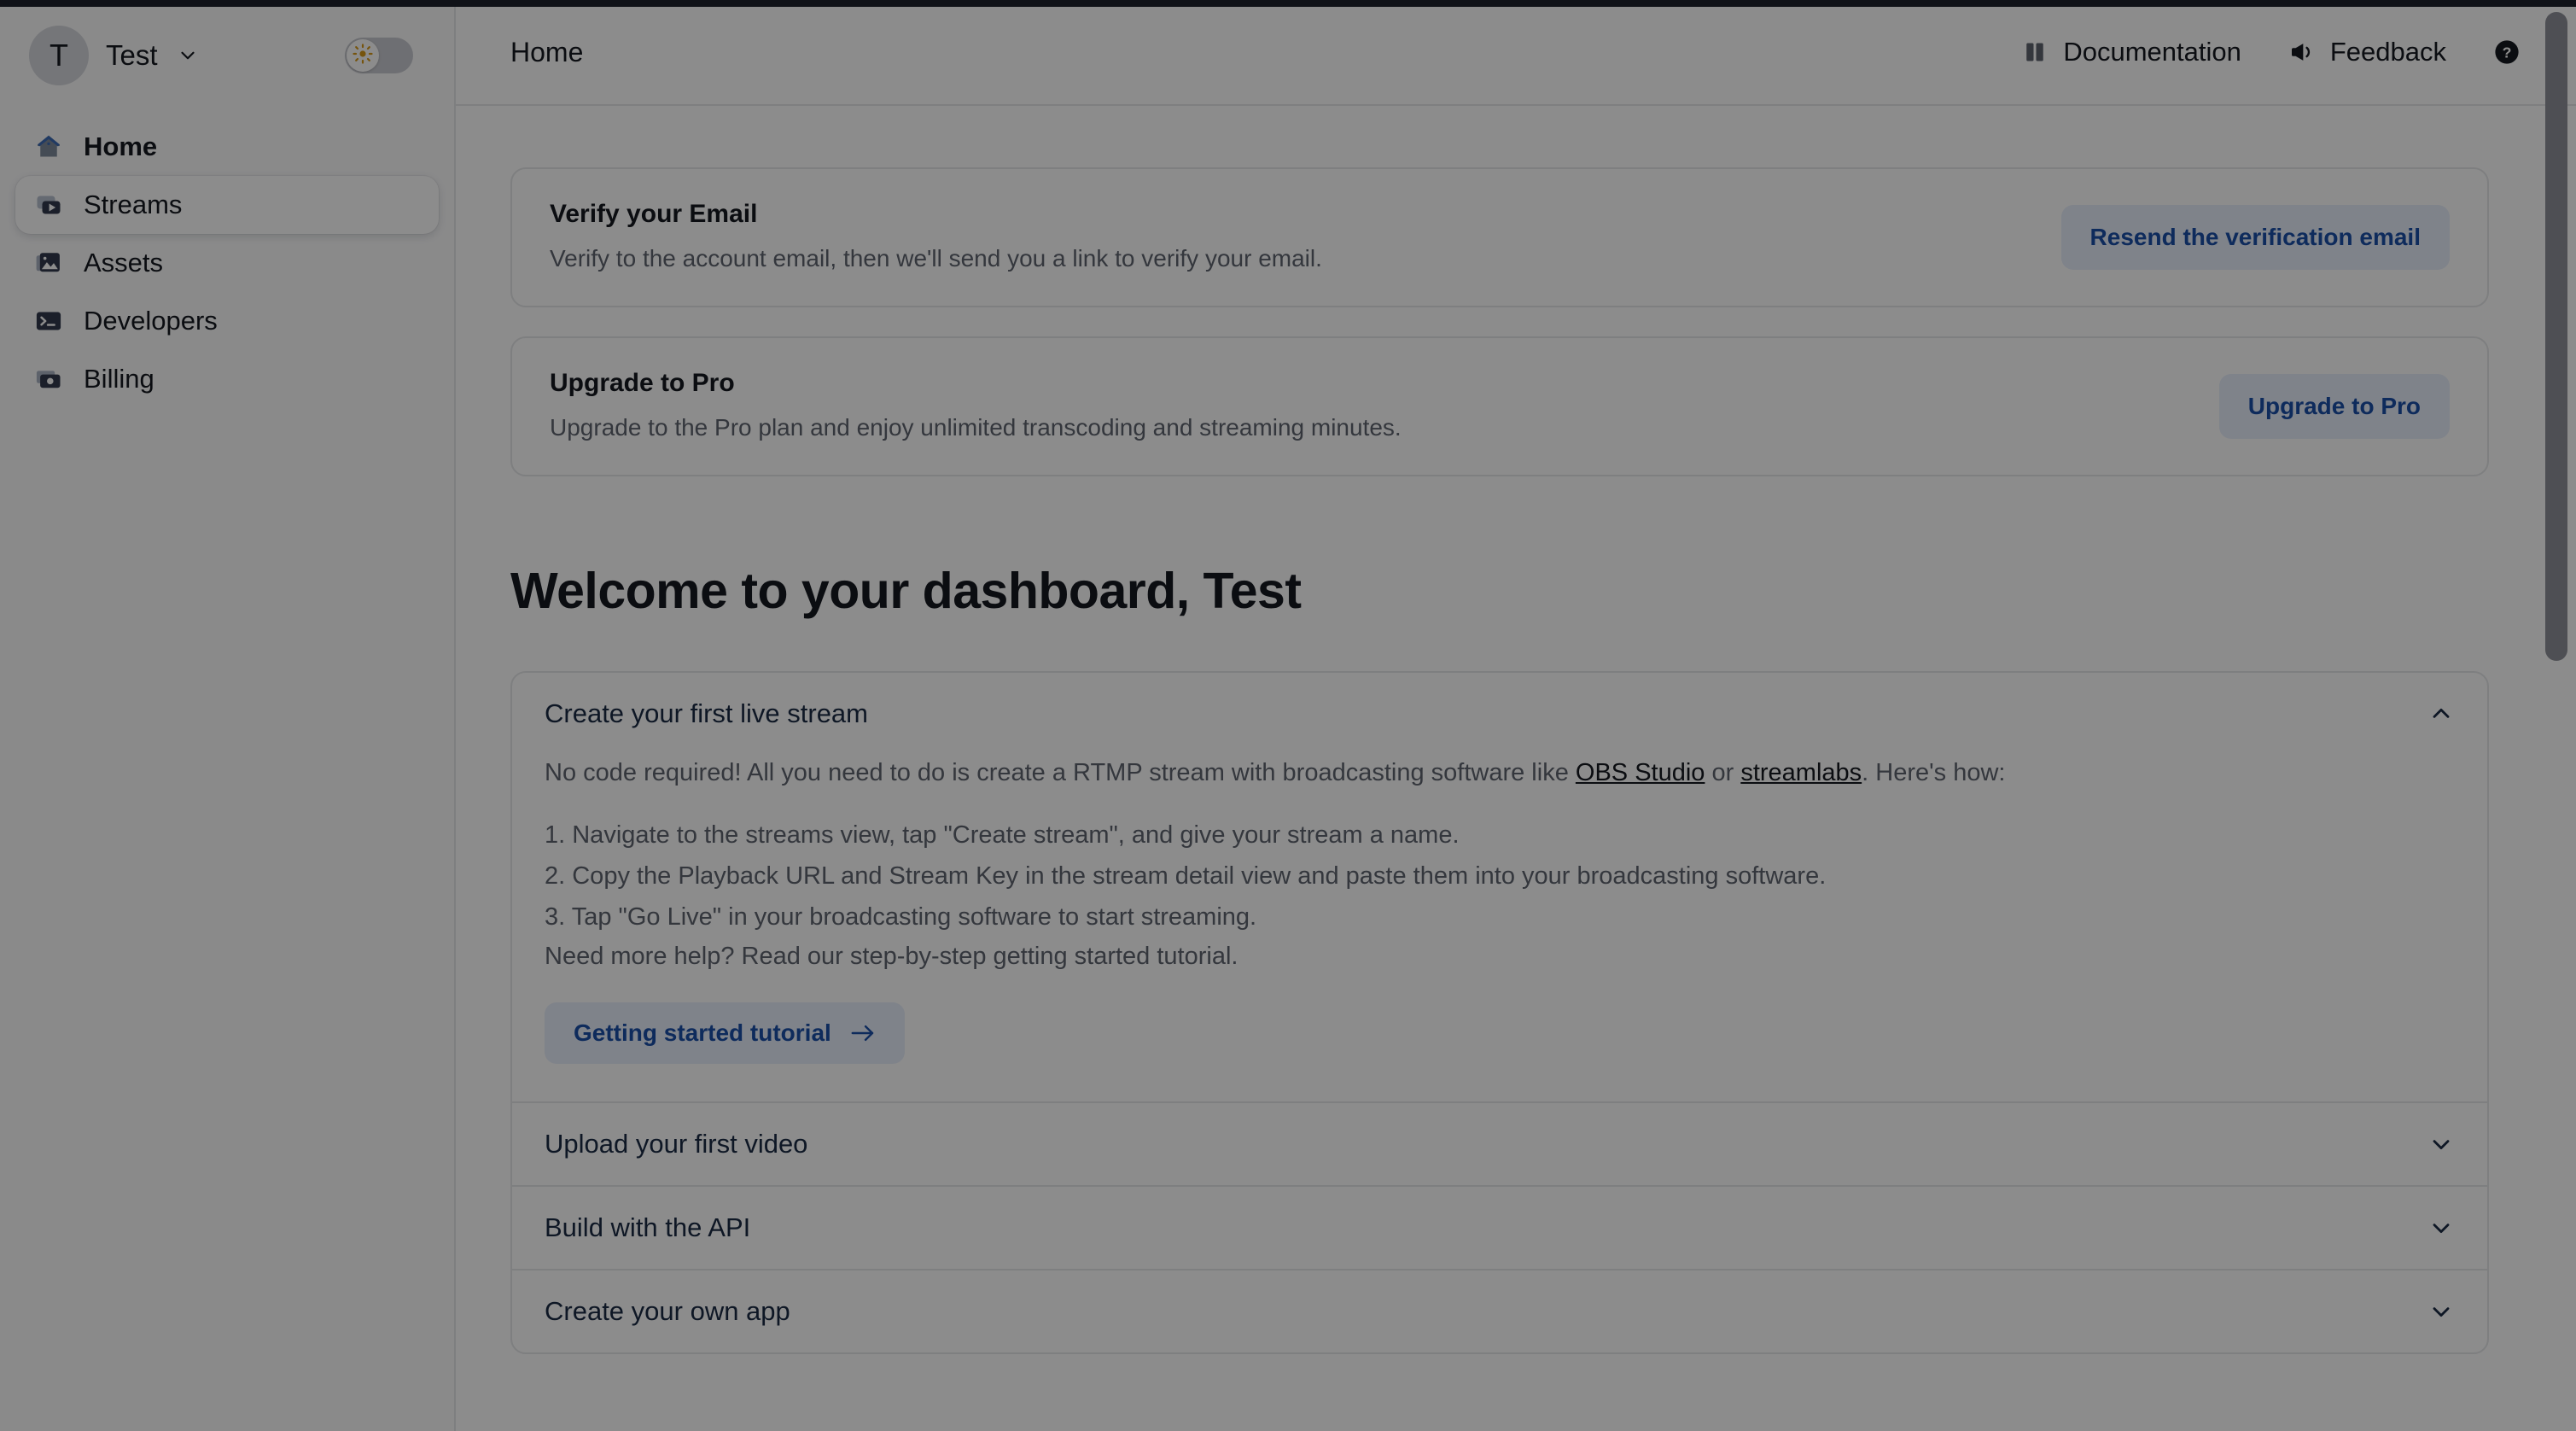 The width and height of the screenshot is (2576, 1431). I want to click on accordion-title: Create your first live stream, so click(706, 713).